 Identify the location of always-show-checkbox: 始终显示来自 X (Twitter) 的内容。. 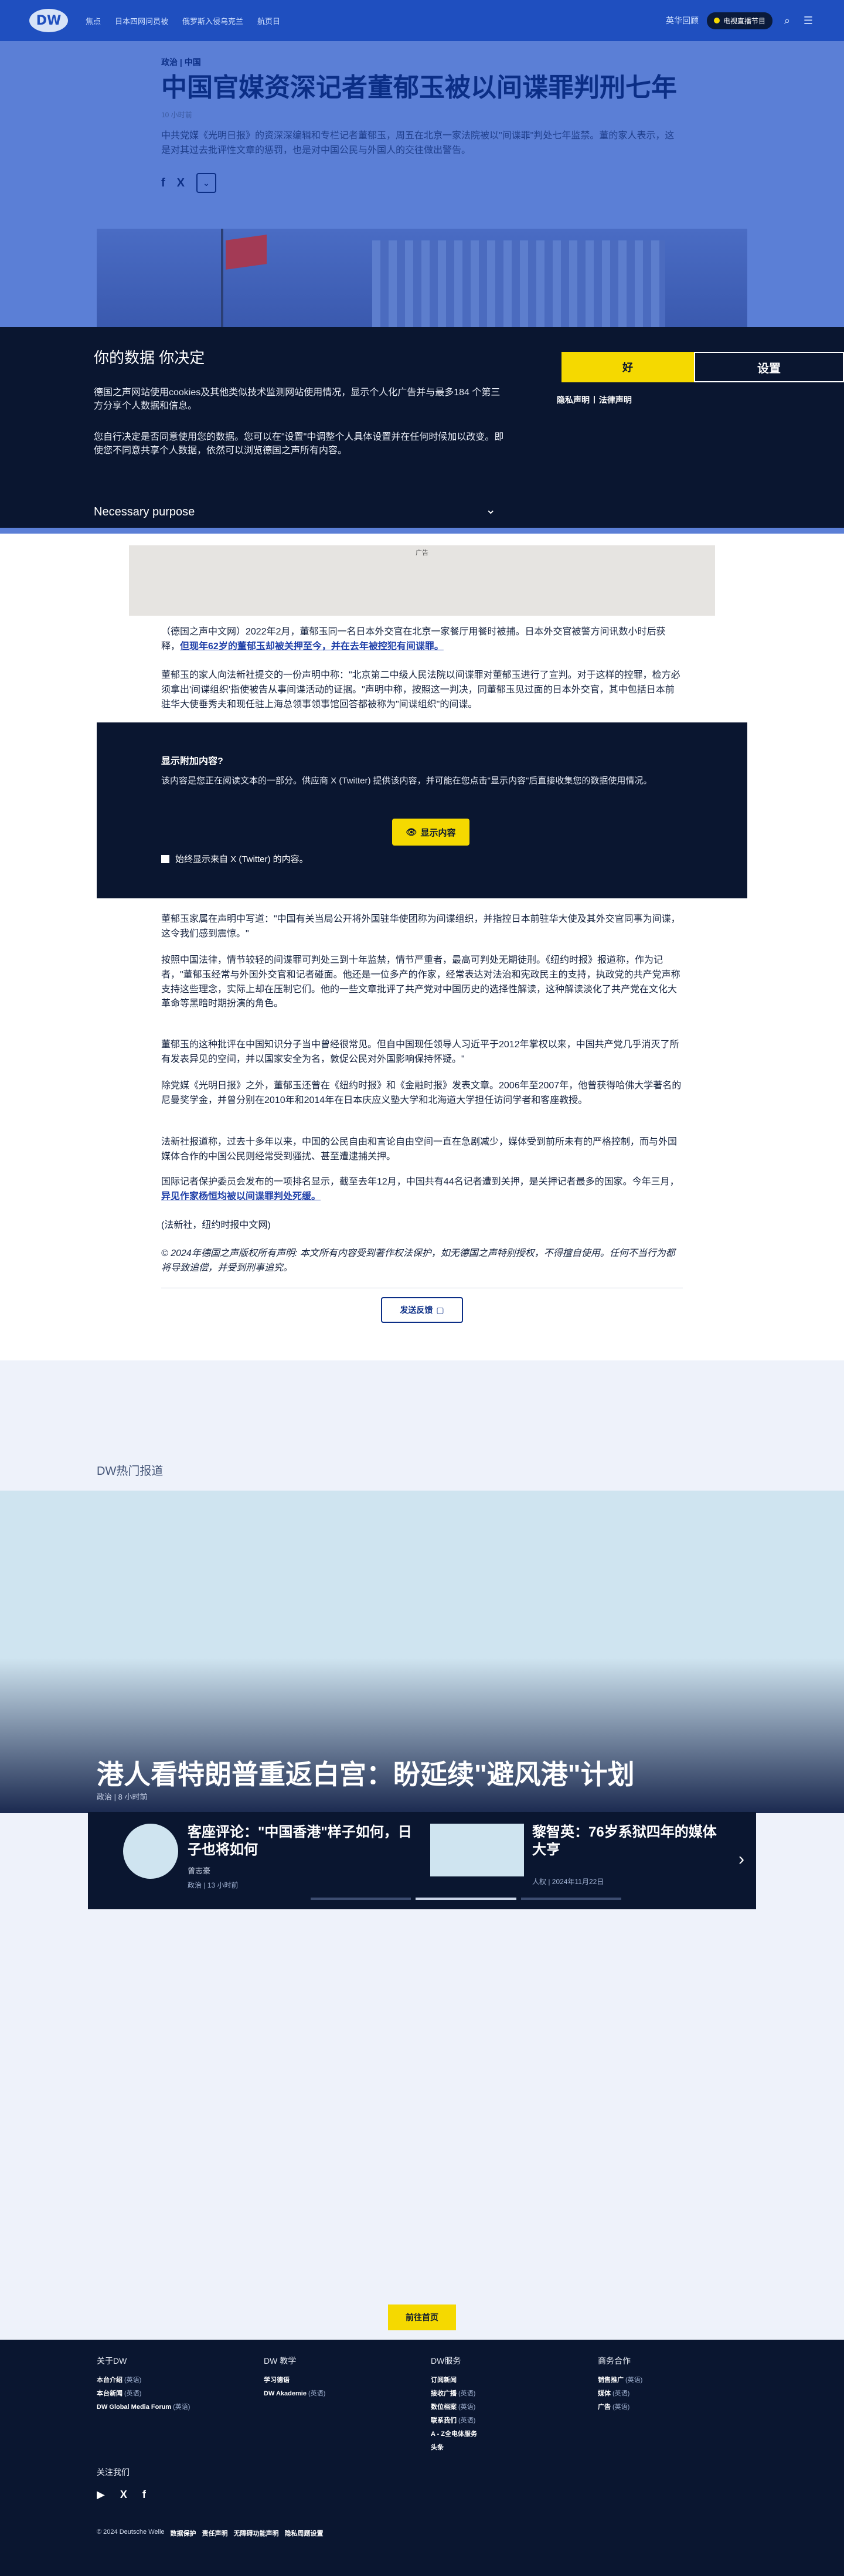
(235, 859).